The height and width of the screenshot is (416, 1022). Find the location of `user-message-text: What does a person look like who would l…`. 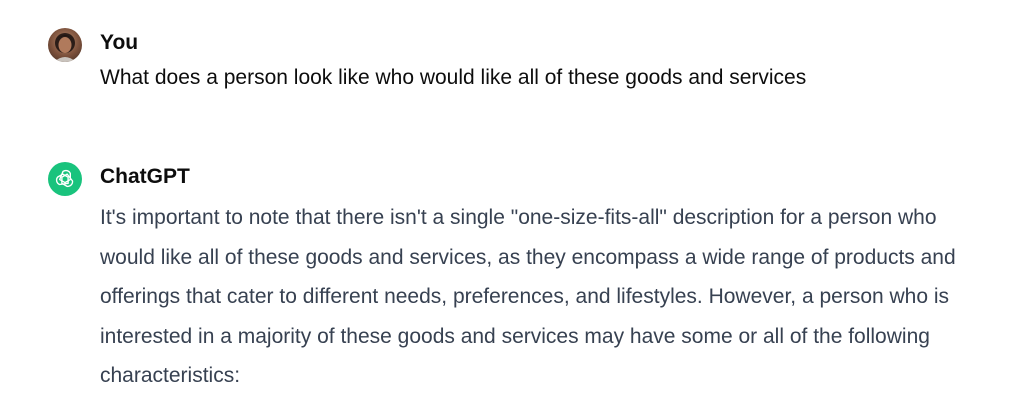

user-message-text: What does a person look like who would l… is located at coordinates (453, 77).